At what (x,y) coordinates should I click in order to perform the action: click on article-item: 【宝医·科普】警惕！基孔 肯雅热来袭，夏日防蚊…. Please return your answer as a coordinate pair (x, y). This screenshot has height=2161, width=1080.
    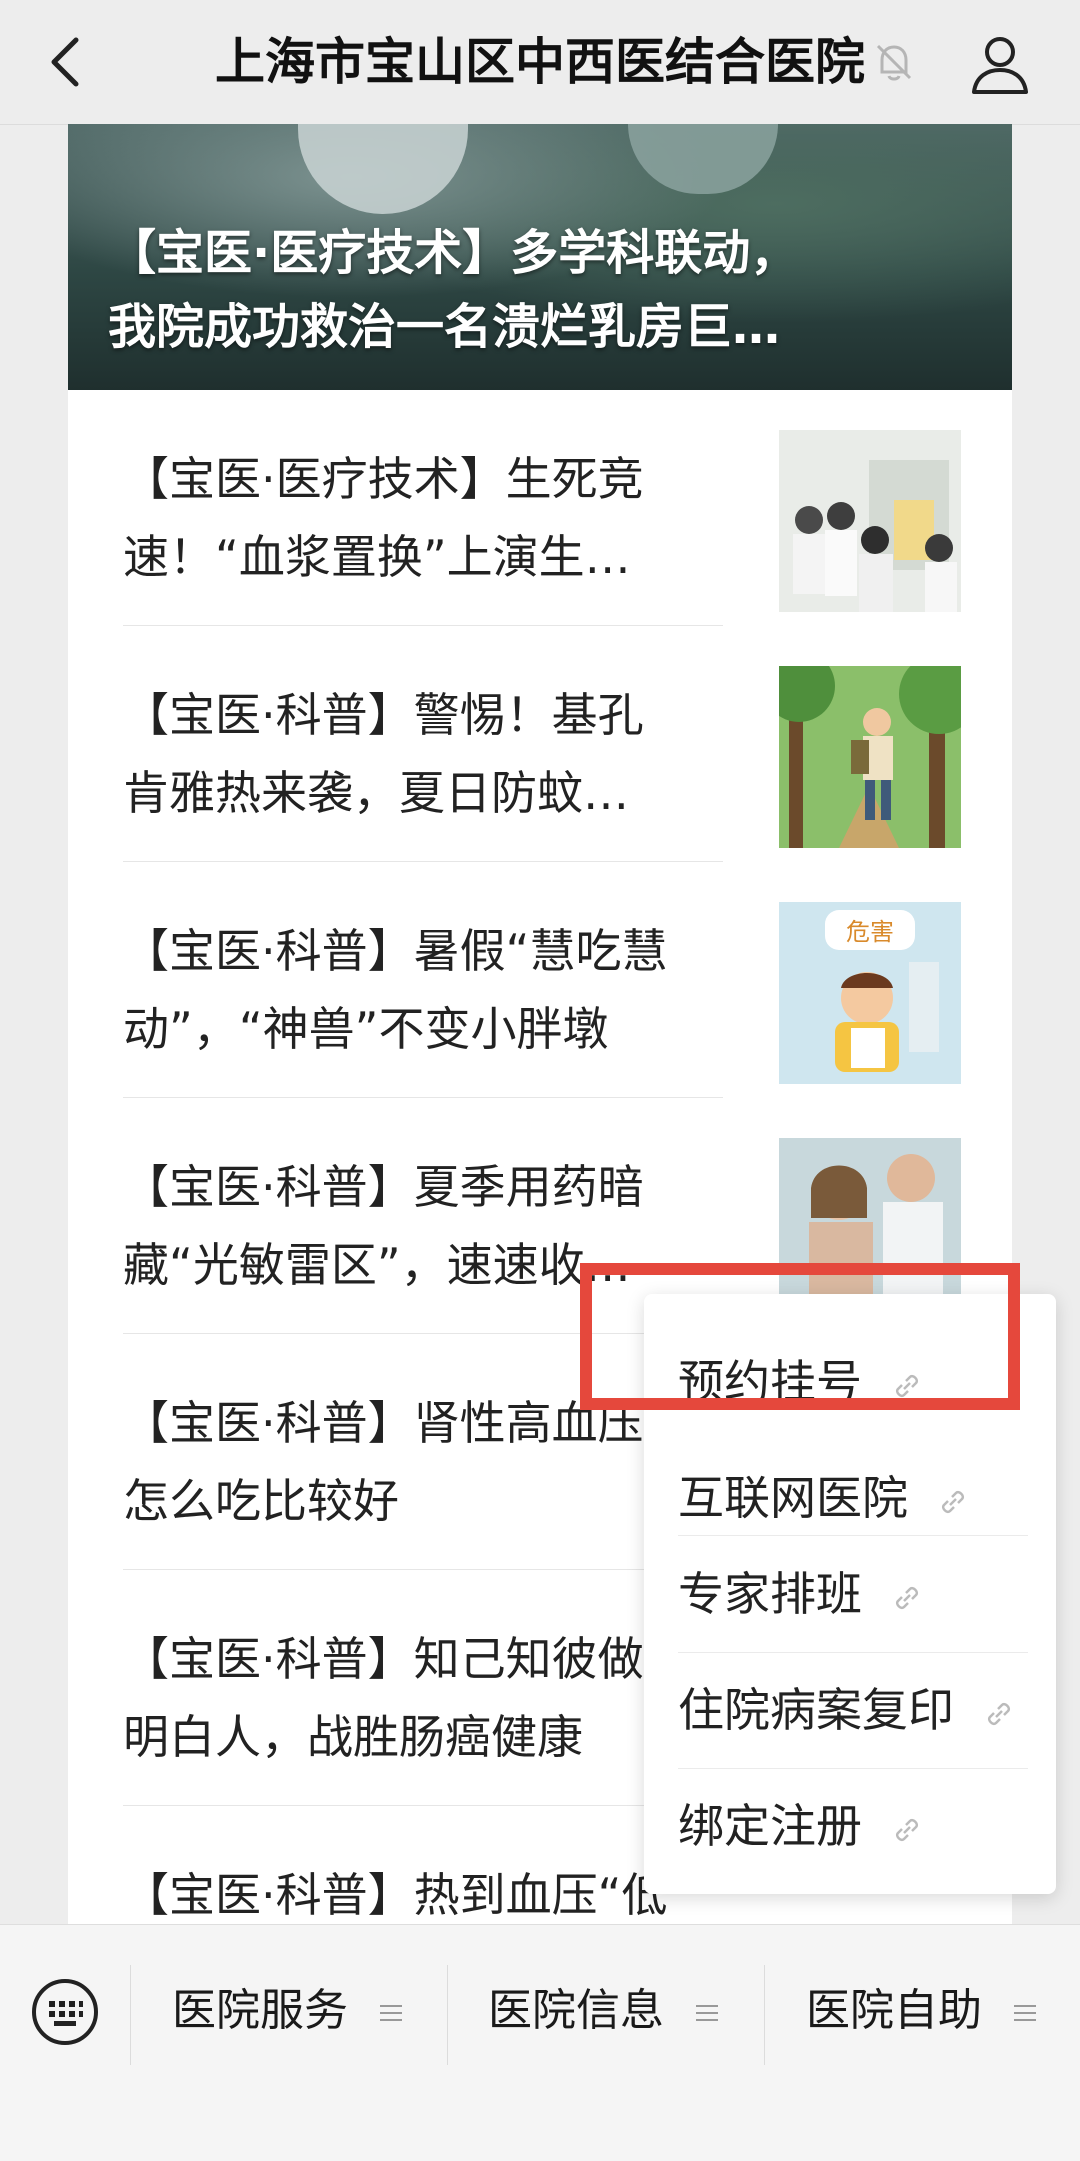
    Looking at the image, I should click on (543, 744).